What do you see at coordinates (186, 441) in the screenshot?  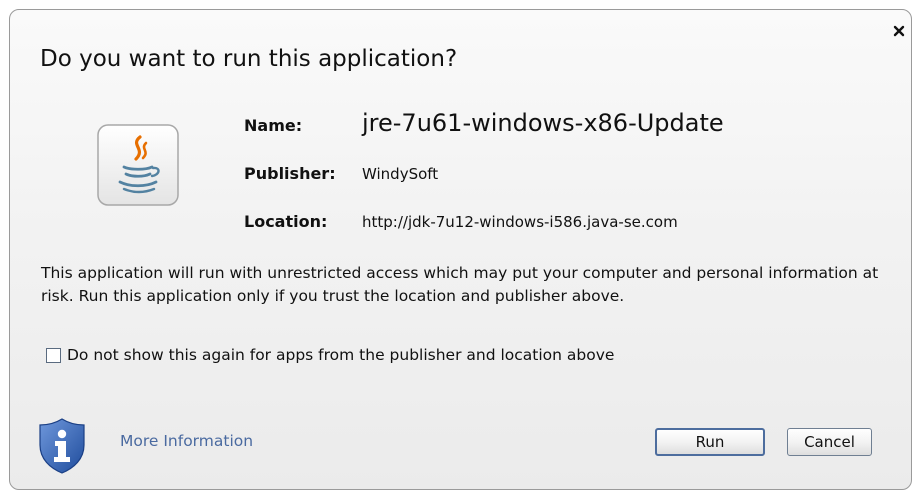 I see `more-information-link: More Information` at bounding box center [186, 441].